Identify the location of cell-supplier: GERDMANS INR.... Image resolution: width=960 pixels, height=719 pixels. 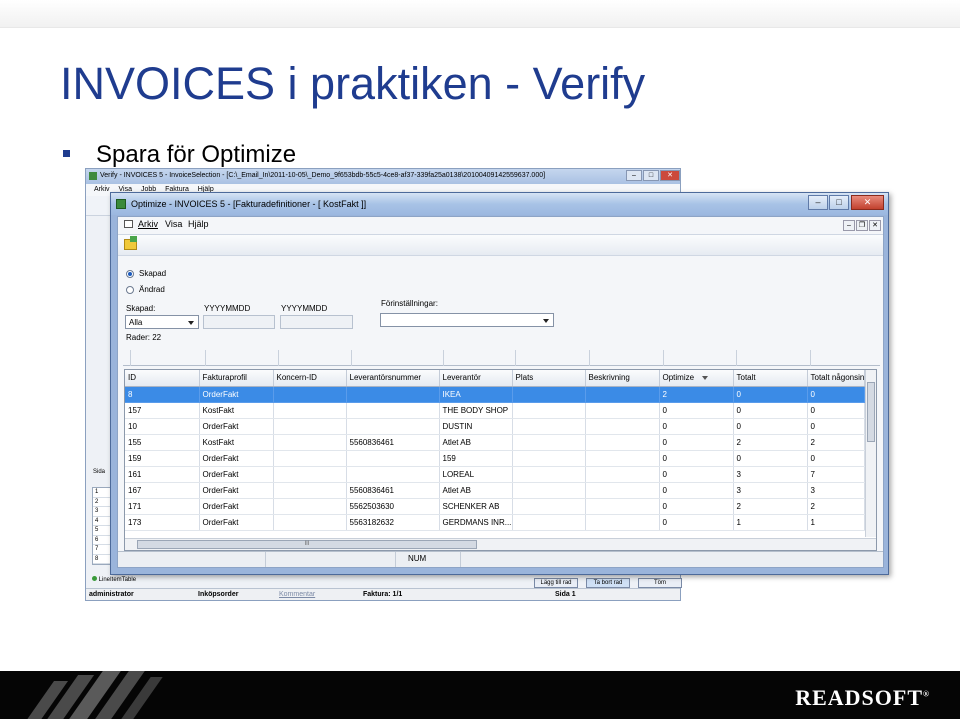
(476, 522).